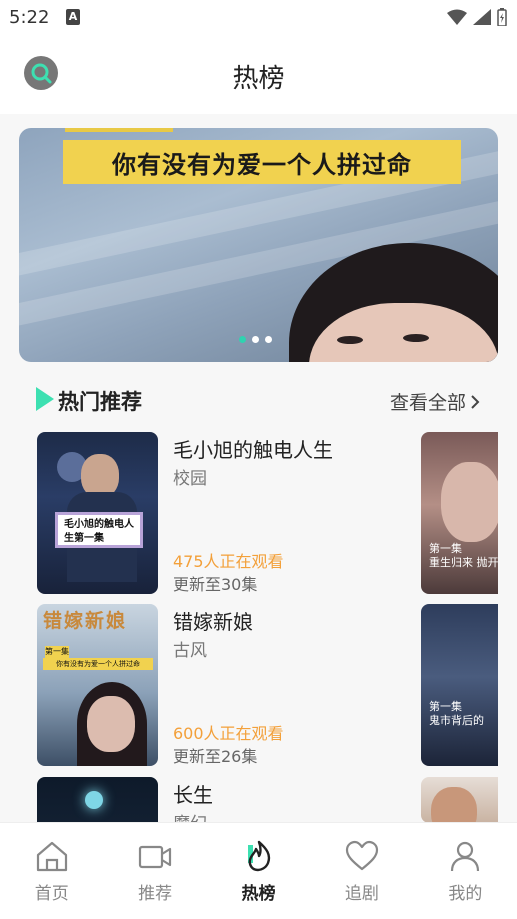 The width and height of the screenshot is (517, 919). I want to click on side-card: 第一集 鬼市背后的, so click(459, 685).